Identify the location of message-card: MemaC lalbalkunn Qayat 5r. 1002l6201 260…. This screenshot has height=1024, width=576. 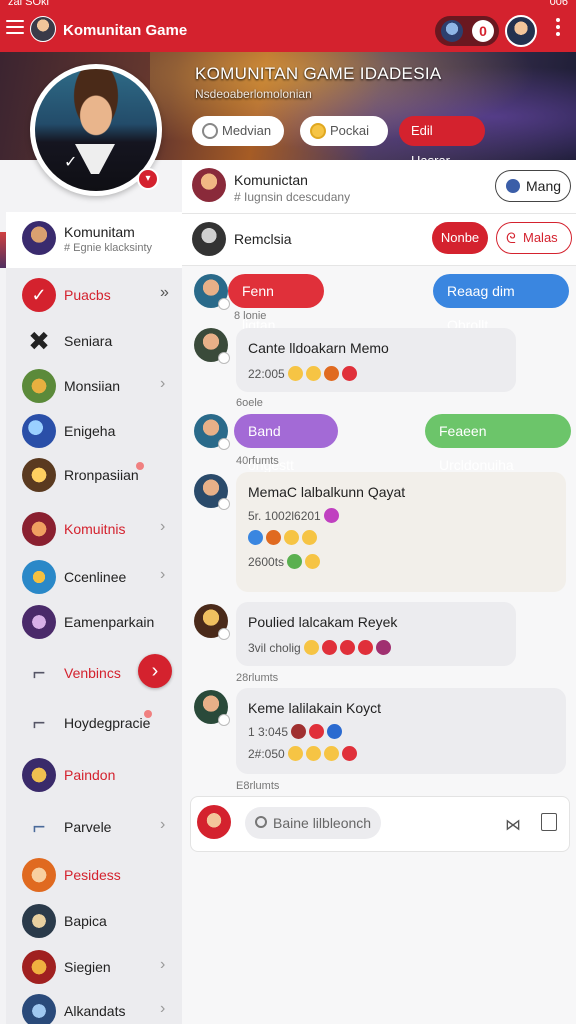
(401, 532).